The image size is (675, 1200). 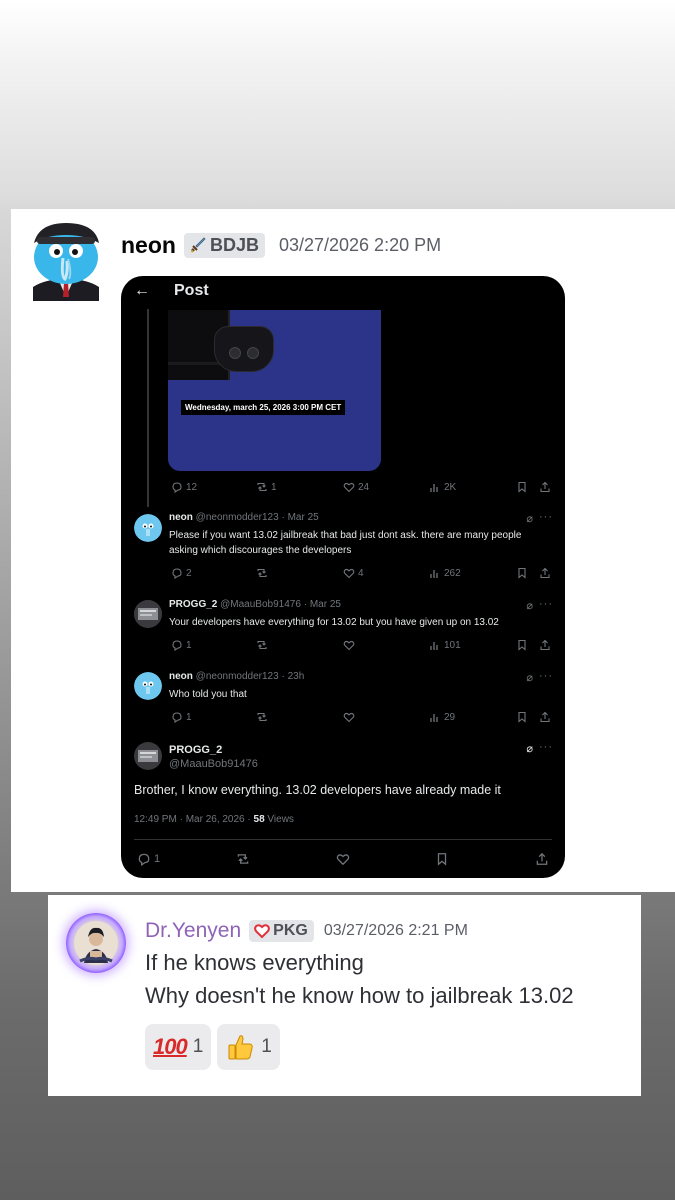 I want to click on username: neon, so click(x=148, y=245).